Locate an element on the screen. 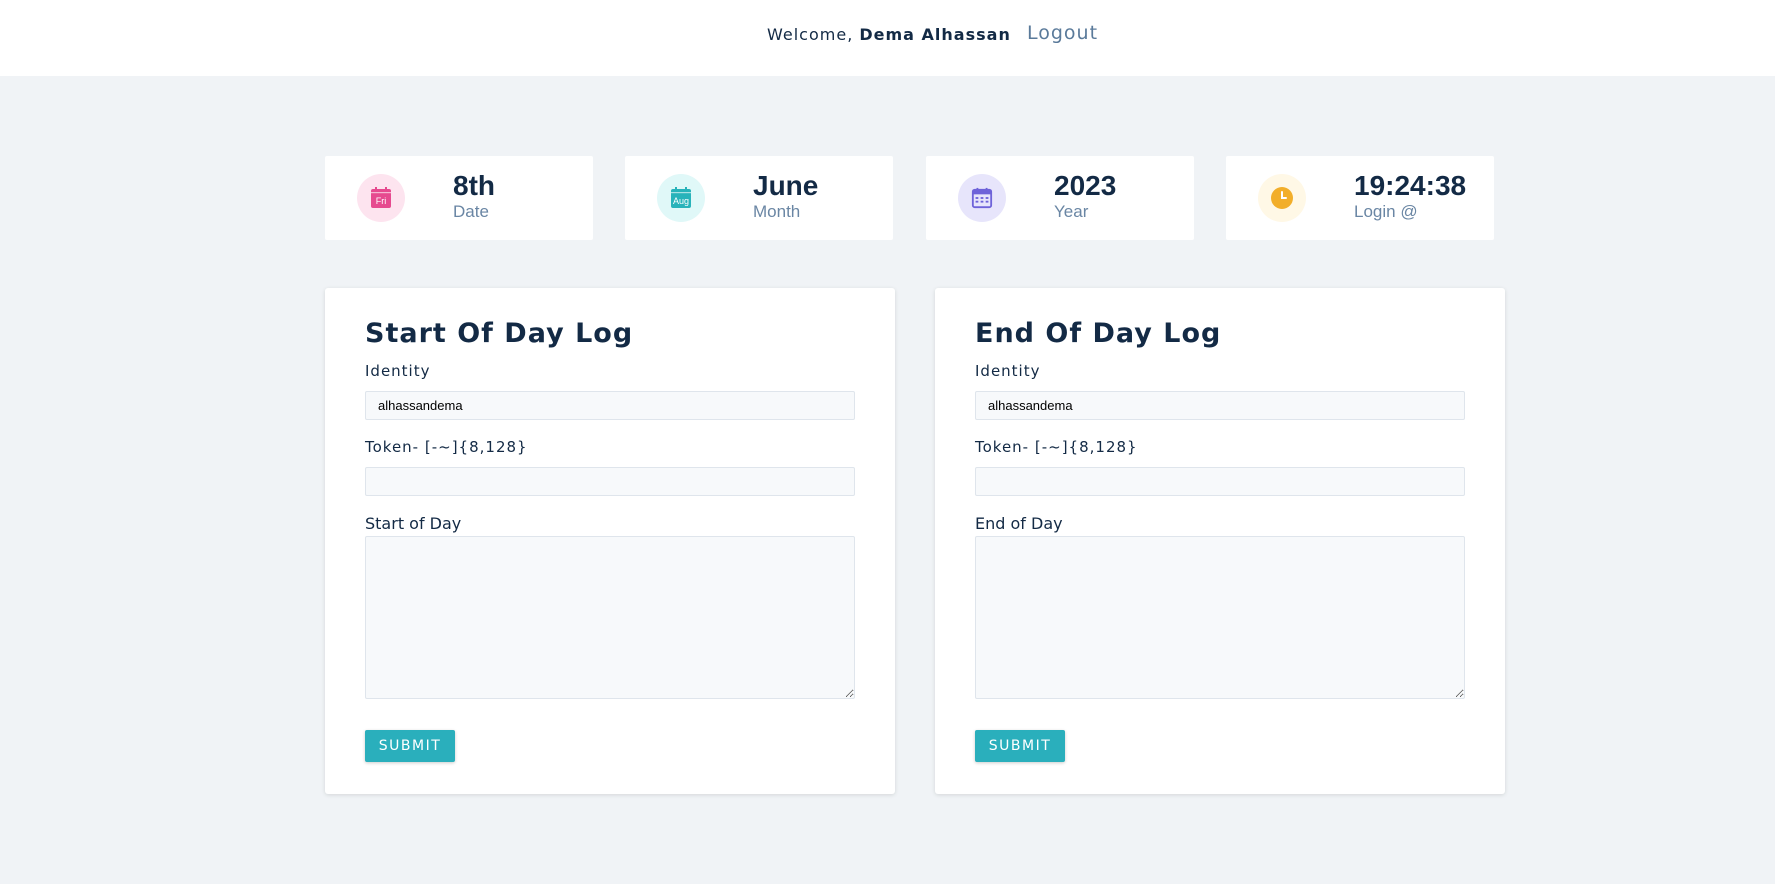 This screenshot has height=884, width=1775. end-notes-textarea is located at coordinates (1220, 617).